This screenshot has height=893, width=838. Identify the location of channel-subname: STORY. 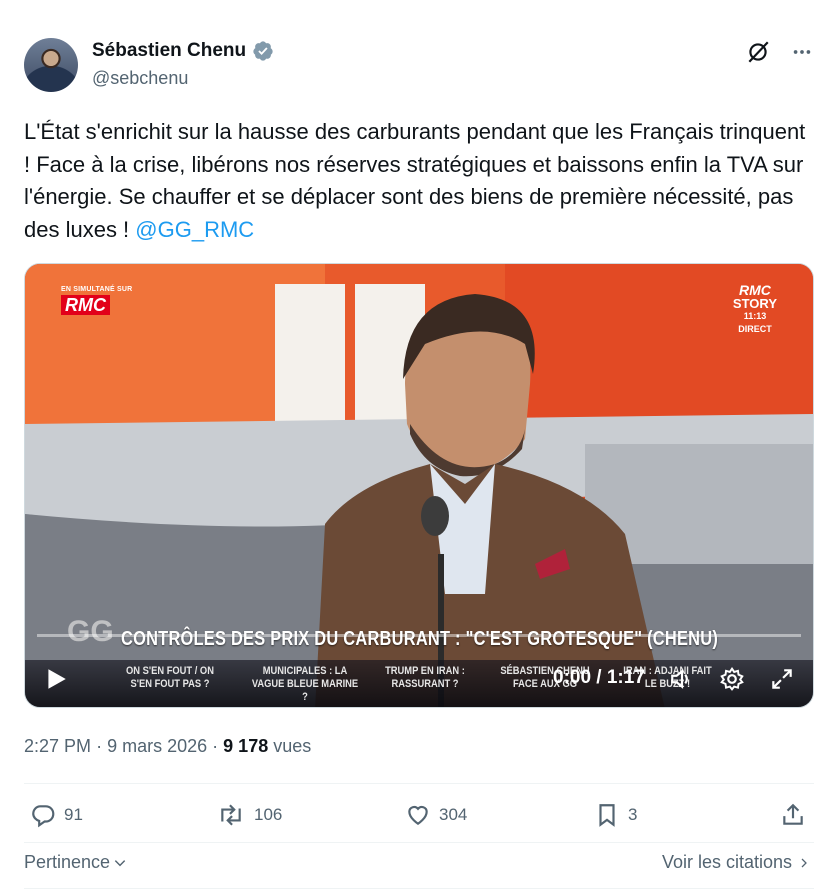
(754, 303).